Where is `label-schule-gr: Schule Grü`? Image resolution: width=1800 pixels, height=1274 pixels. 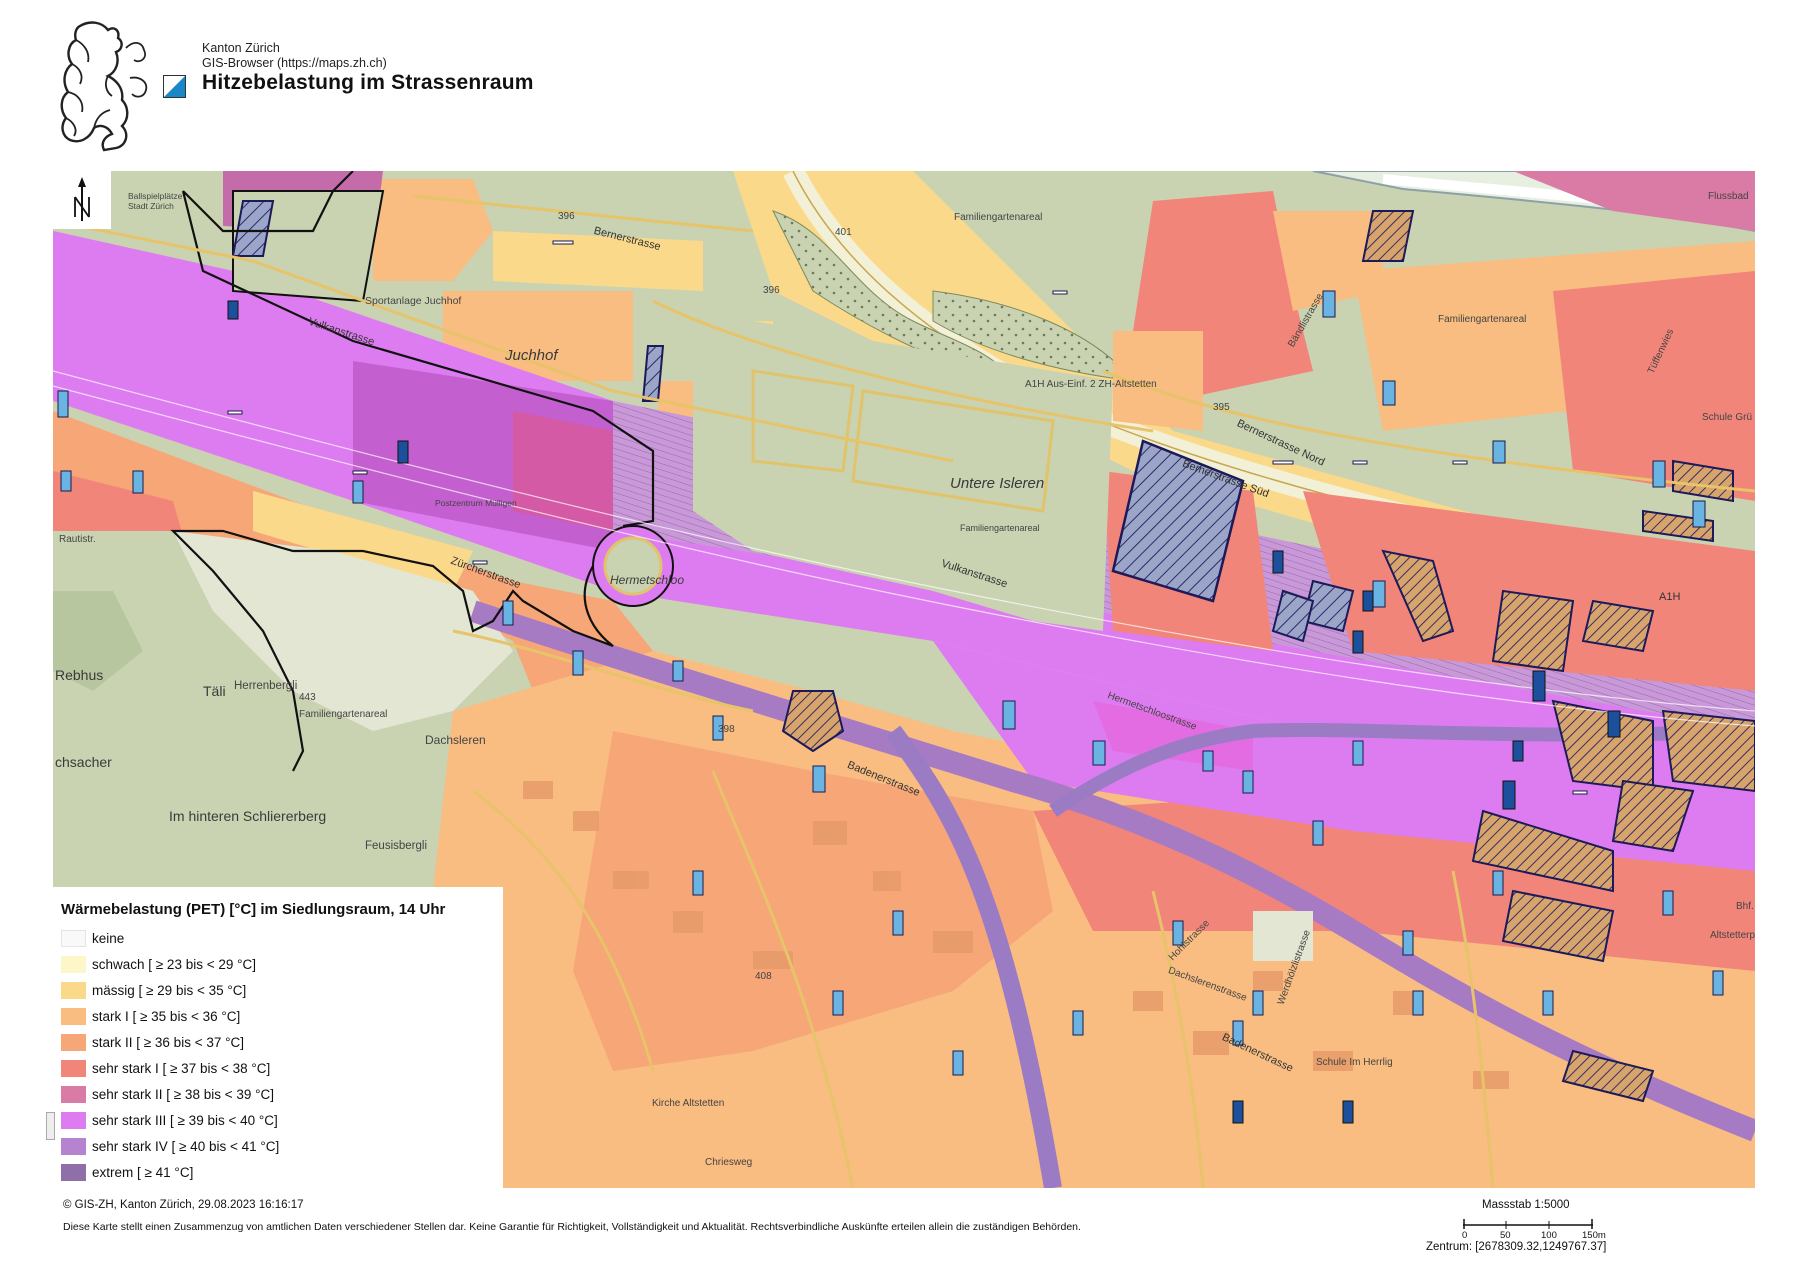
label-schule-gr: Schule Grü is located at coordinates (1727, 417).